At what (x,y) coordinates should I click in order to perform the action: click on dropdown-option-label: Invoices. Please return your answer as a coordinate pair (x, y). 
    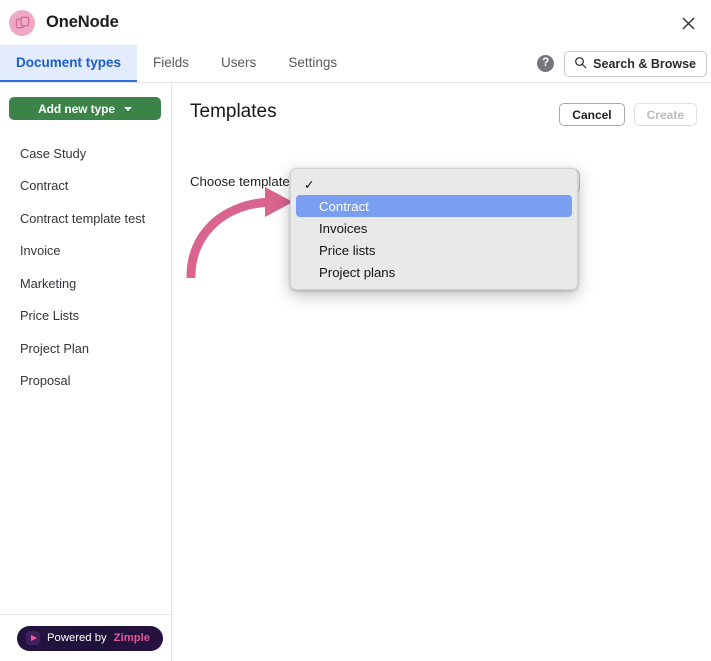
    Looking at the image, I should click on (343, 228).